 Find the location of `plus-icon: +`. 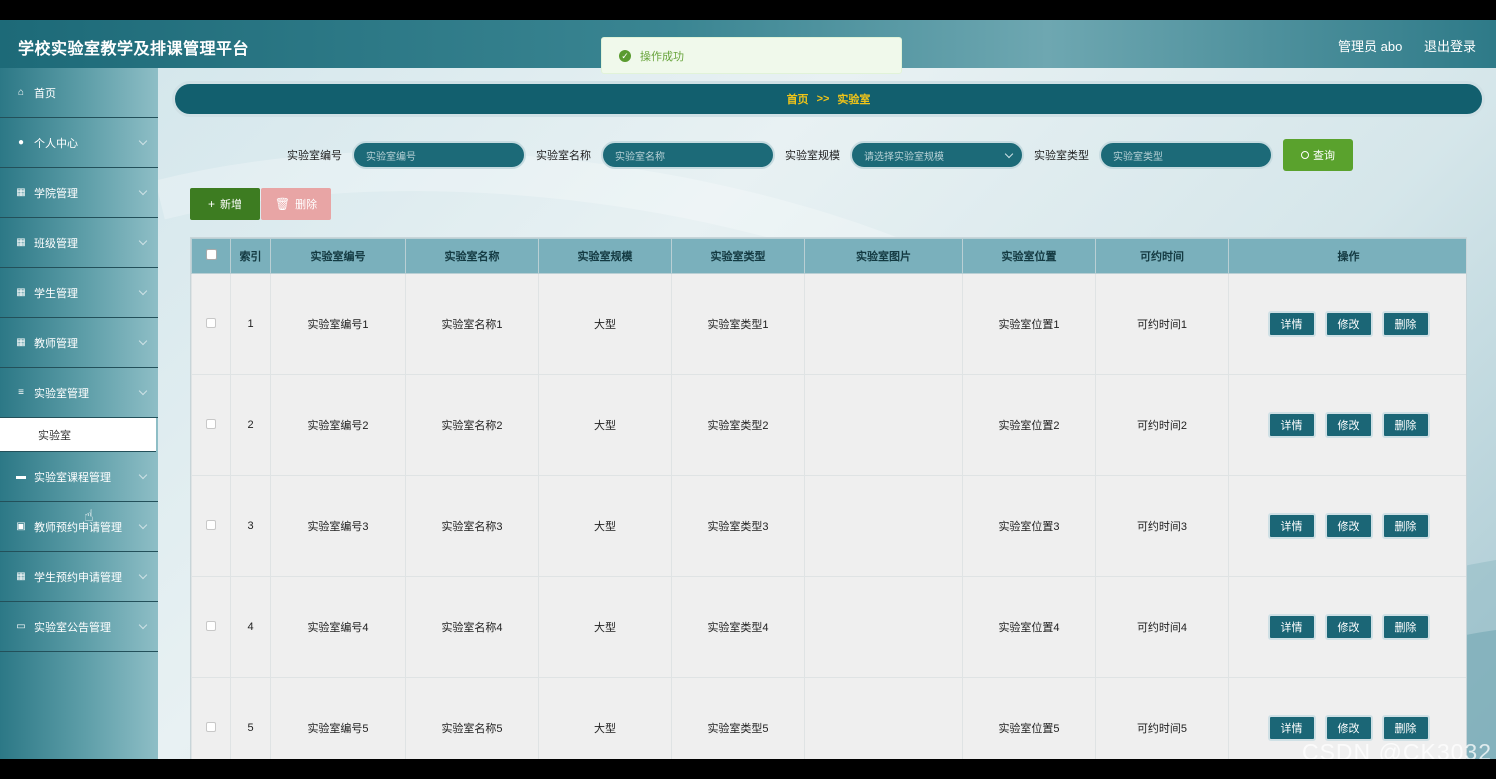

plus-icon: + is located at coordinates (211, 204).